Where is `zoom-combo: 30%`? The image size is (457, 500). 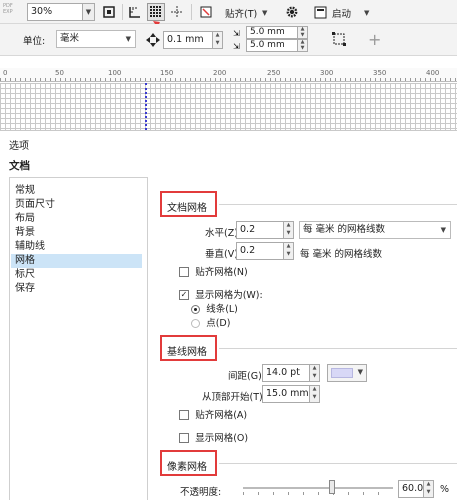 zoom-combo: 30% is located at coordinates (55, 12).